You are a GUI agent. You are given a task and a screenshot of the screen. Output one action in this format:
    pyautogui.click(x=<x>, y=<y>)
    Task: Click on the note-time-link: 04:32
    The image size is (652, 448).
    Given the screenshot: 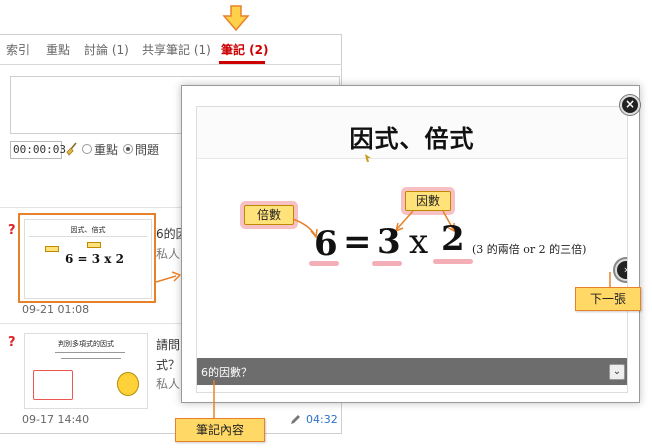 What is the action you would take?
    pyautogui.click(x=322, y=419)
    